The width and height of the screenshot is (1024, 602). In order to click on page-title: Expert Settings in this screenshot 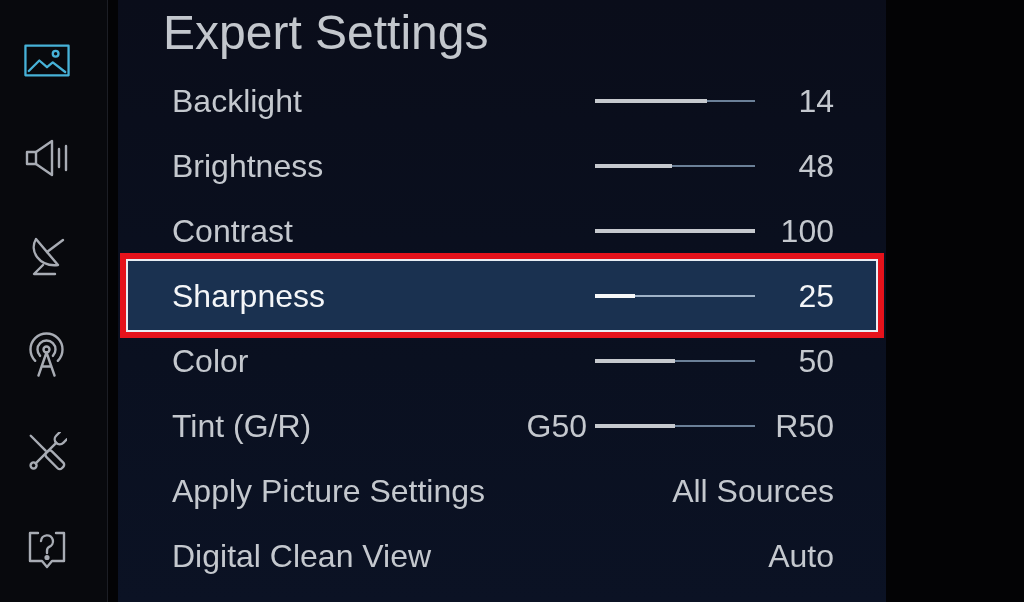, I will do `click(326, 33)`.